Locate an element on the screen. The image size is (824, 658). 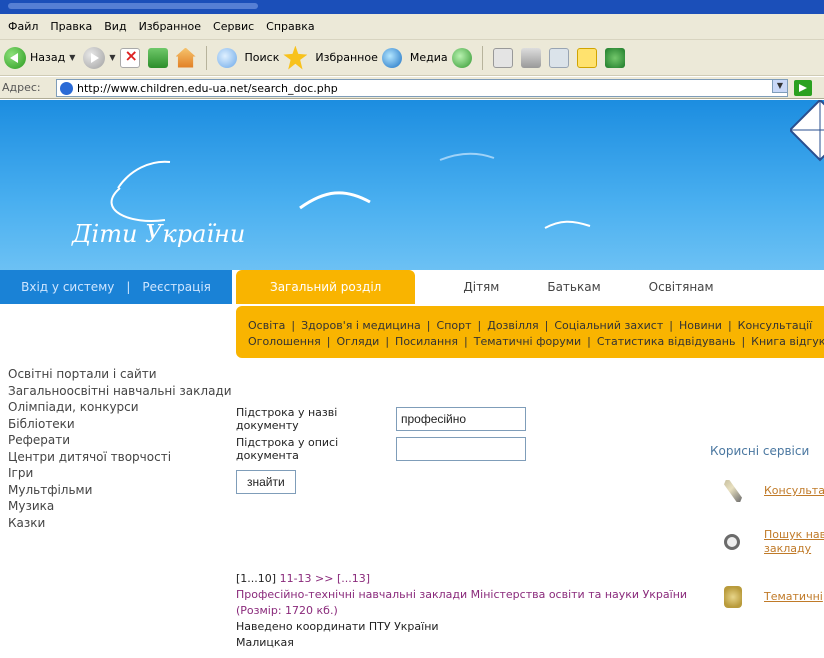
service-consultation-link: Консульта is located at coordinates (794, 491).